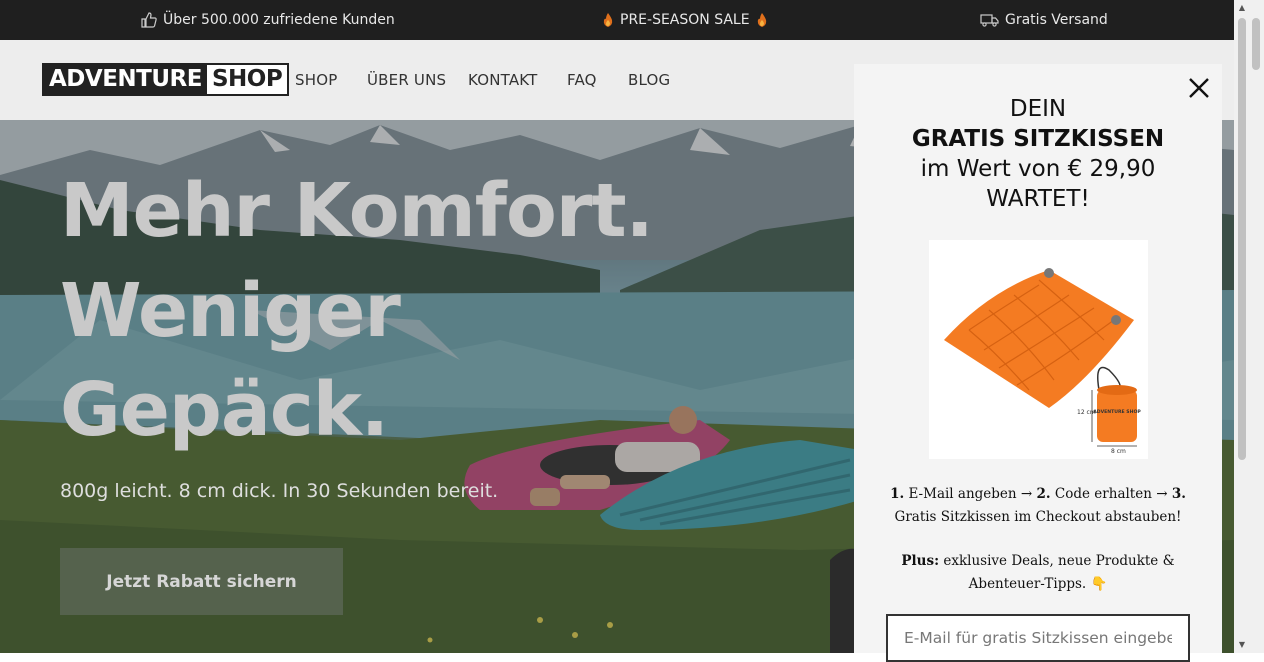  I want to click on step-number-3: 3., so click(1178, 494).